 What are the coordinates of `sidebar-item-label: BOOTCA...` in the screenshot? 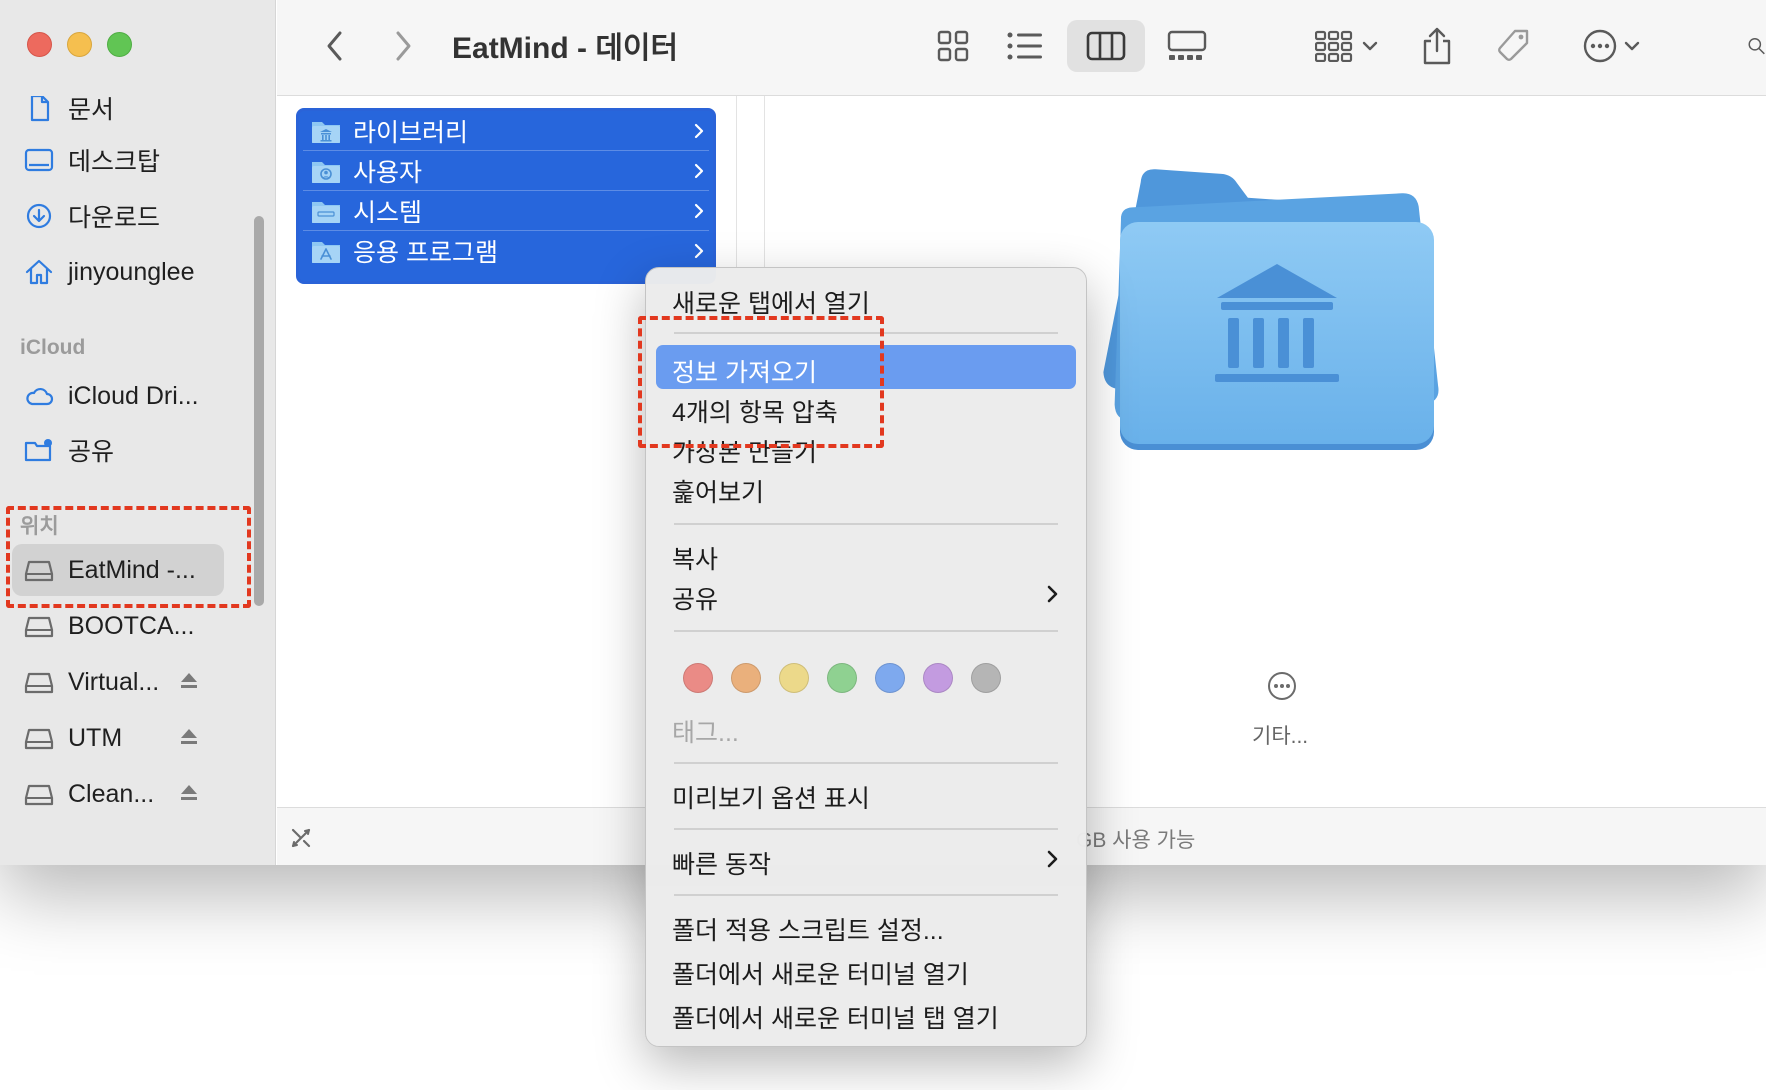 It's located at (131, 625).